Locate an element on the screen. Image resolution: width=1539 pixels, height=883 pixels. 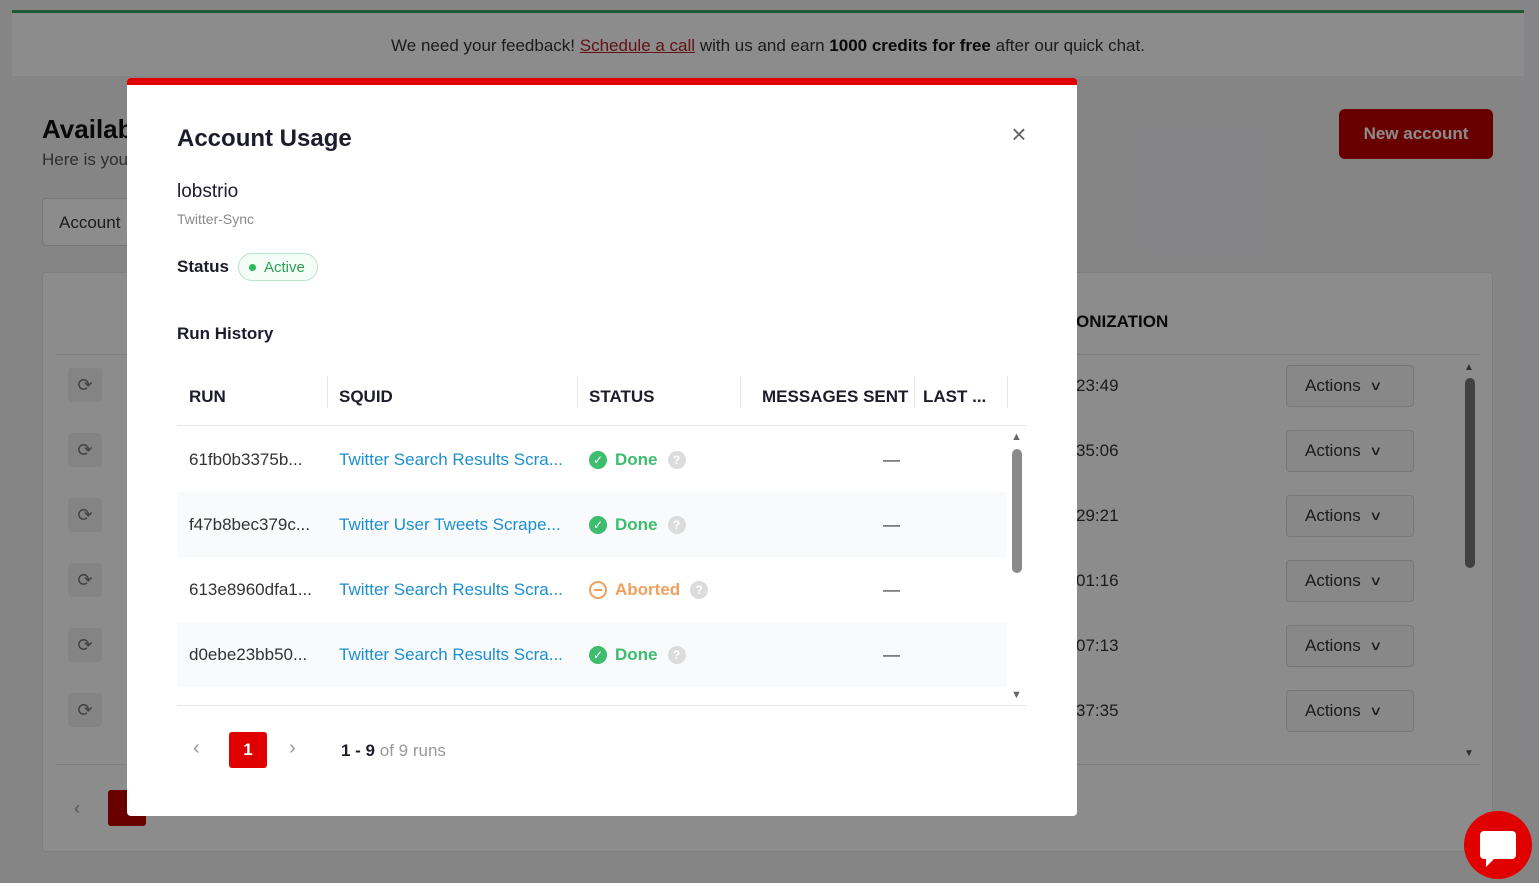
close-icon: × is located at coordinates (1019, 134).